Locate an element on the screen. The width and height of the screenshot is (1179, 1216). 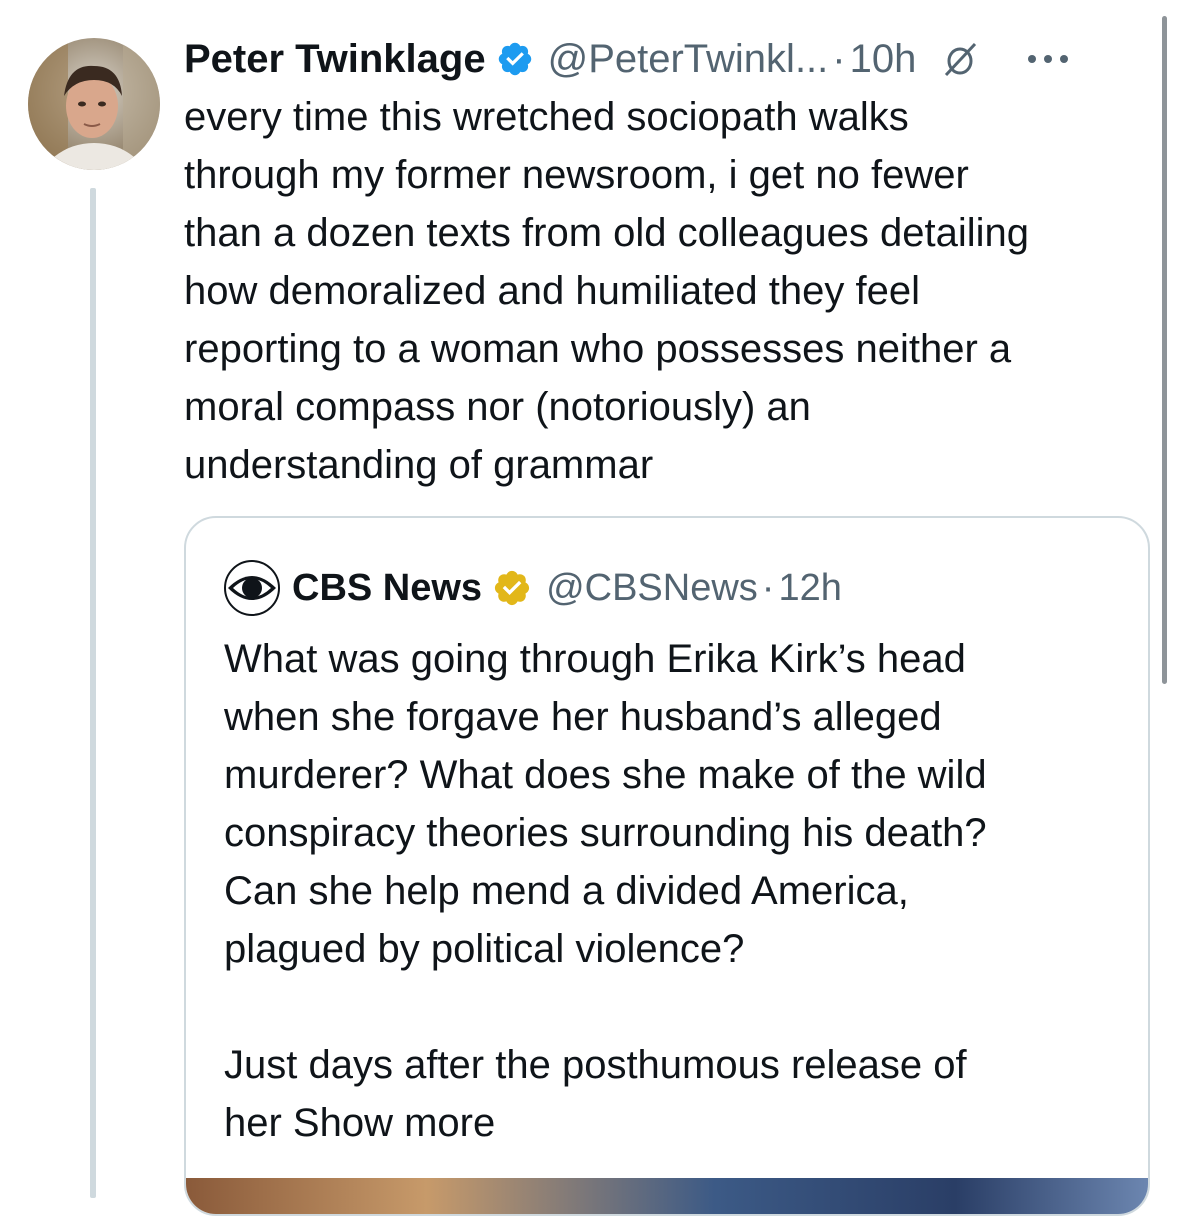
verified-badge-icon is located at coordinates (515, 59).